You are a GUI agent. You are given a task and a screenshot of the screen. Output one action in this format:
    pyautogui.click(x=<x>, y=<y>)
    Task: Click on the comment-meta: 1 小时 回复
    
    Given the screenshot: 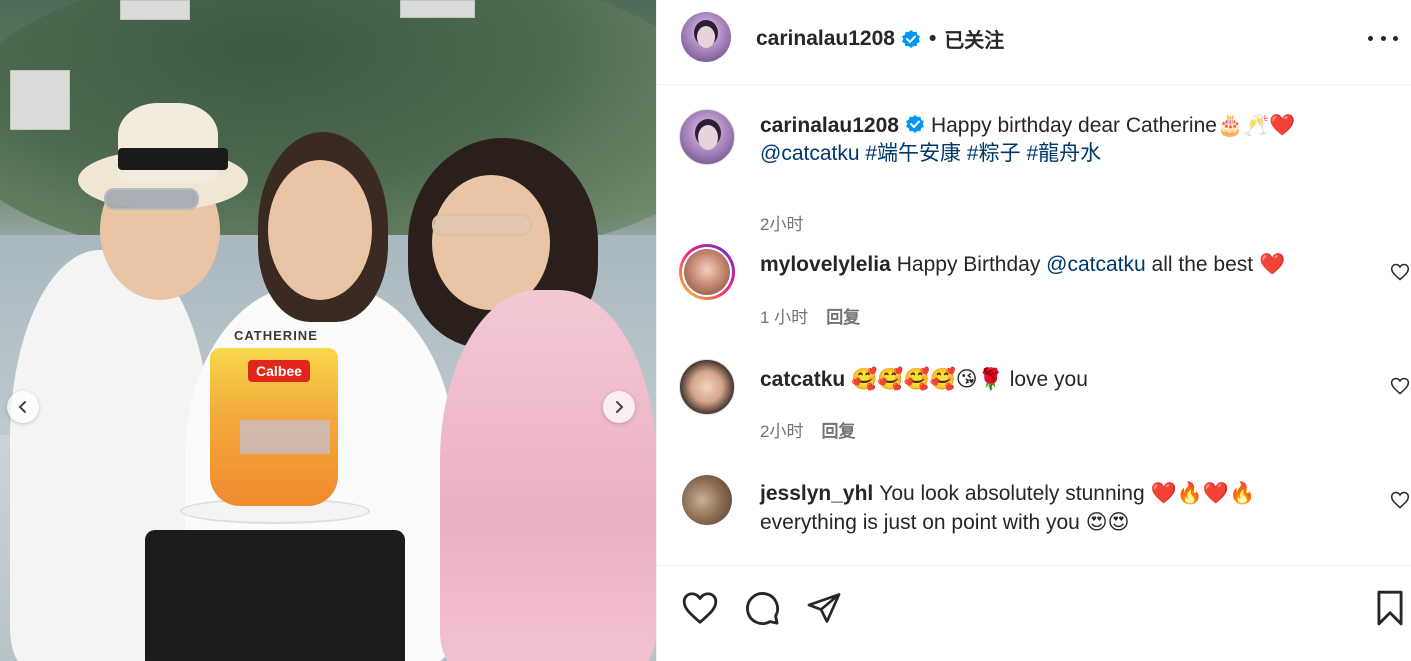 What is the action you would take?
    pyautogui.click(x=810, y=315)
    